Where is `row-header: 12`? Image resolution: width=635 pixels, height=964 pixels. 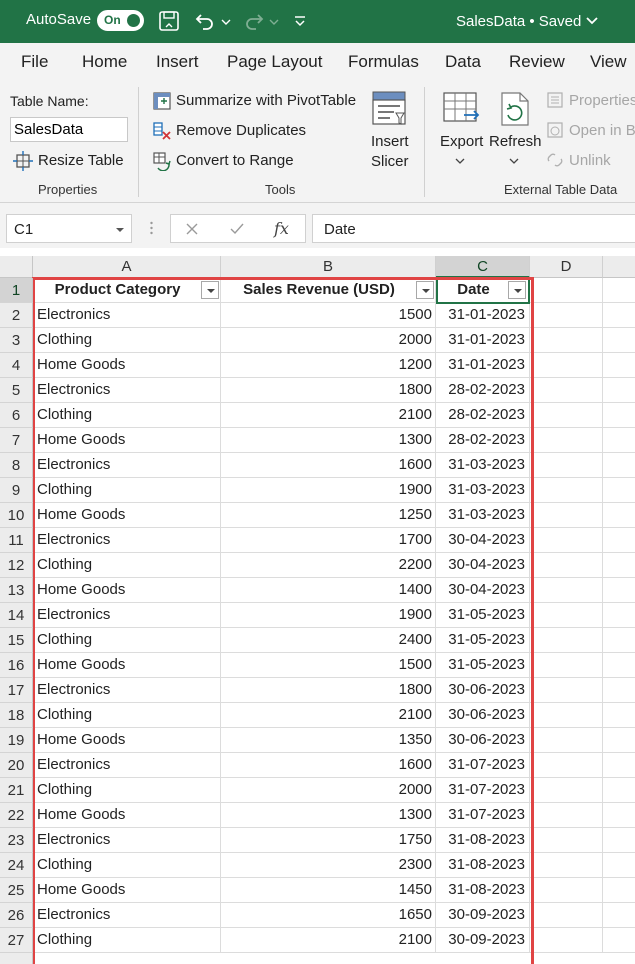 row-header: 12 is located at coordinates (16, 565).